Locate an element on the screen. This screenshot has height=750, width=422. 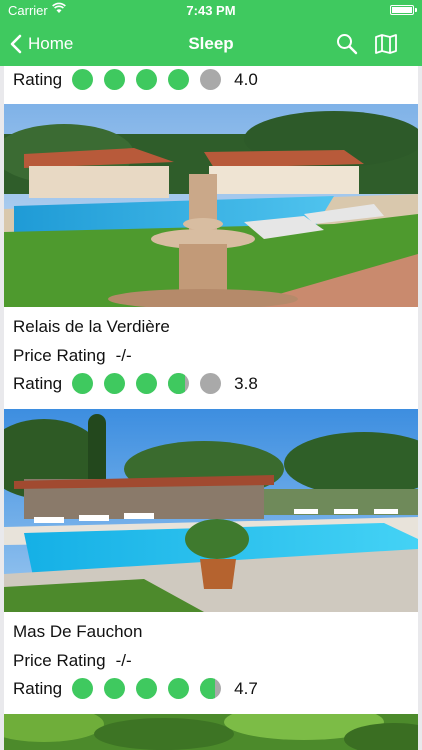
search-icon is located at coordinates (347, 44).